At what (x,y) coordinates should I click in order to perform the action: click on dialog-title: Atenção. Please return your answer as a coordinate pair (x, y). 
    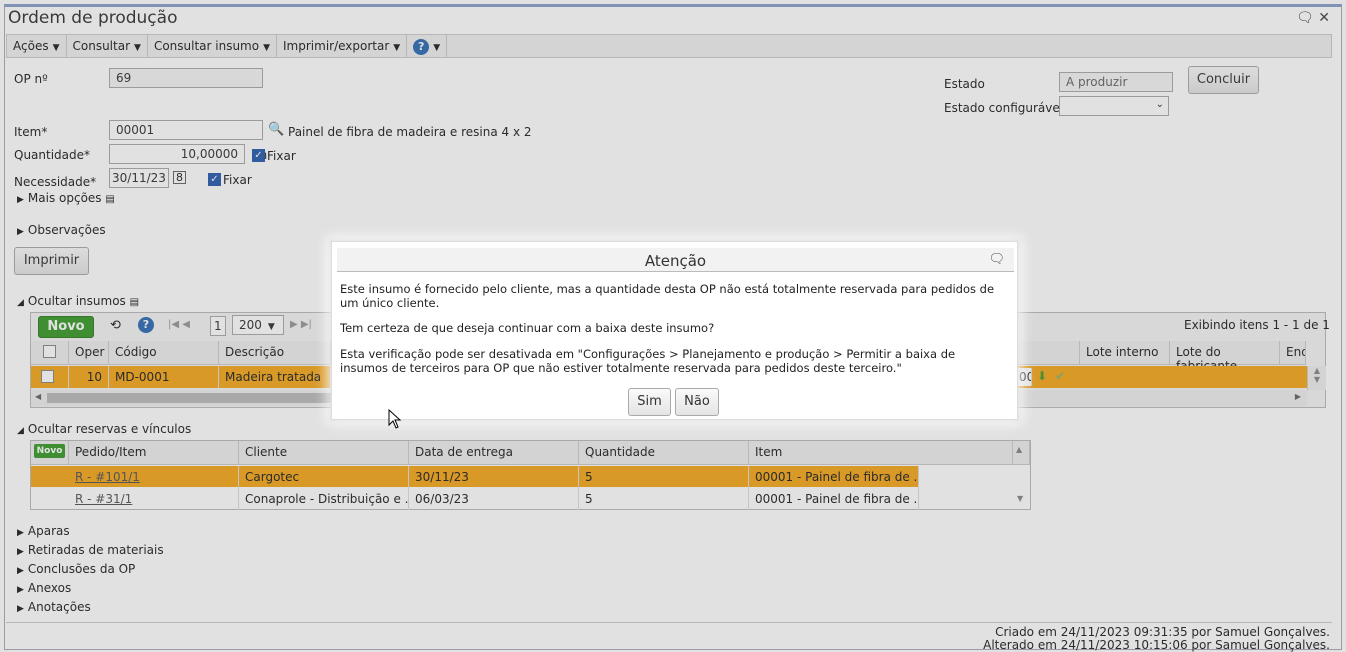
    Looking at the image, I should click on (675, 260).